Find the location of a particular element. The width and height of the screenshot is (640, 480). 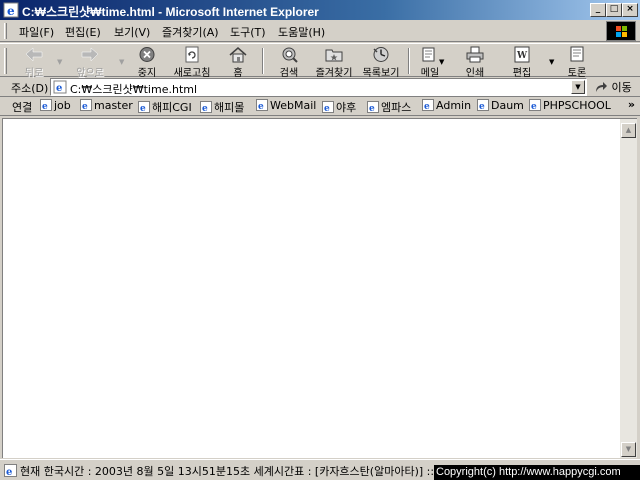

menu-tools: 도구(T) is located at coordinates (248, 32).